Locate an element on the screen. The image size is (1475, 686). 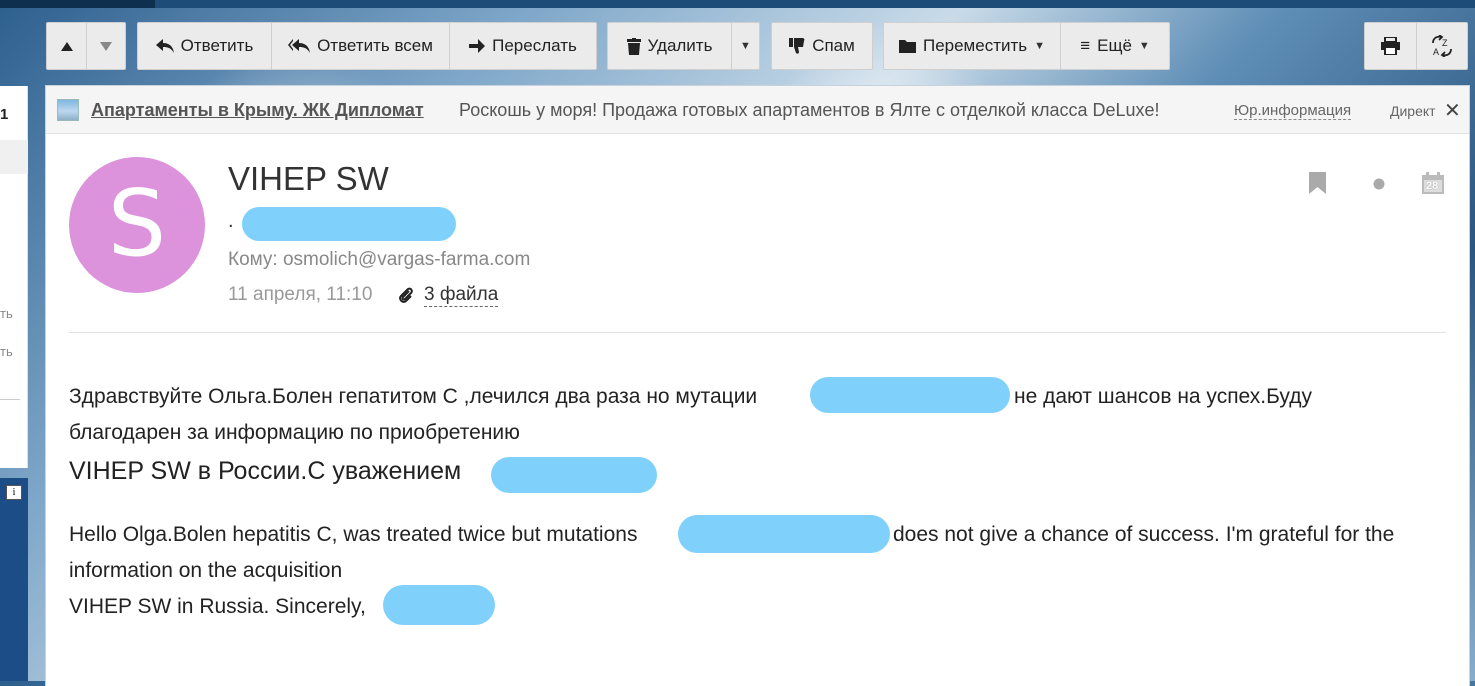
arrow-up-icon is located at coordinates (66, 46).